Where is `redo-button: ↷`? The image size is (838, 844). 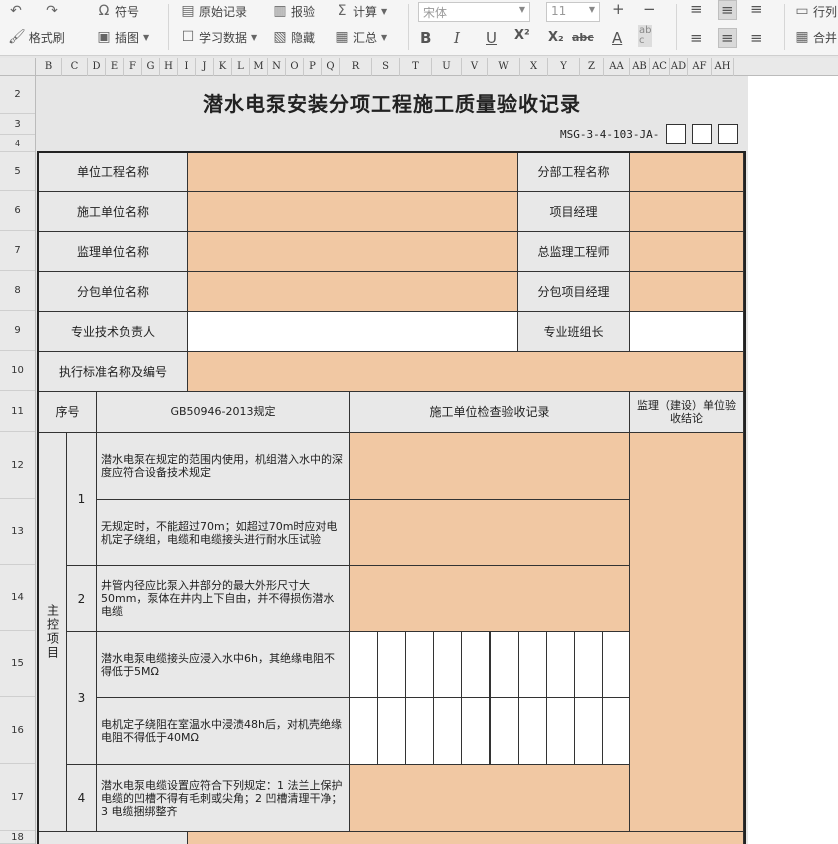
redo-button: ↷ is located at coordinates (52, 11).